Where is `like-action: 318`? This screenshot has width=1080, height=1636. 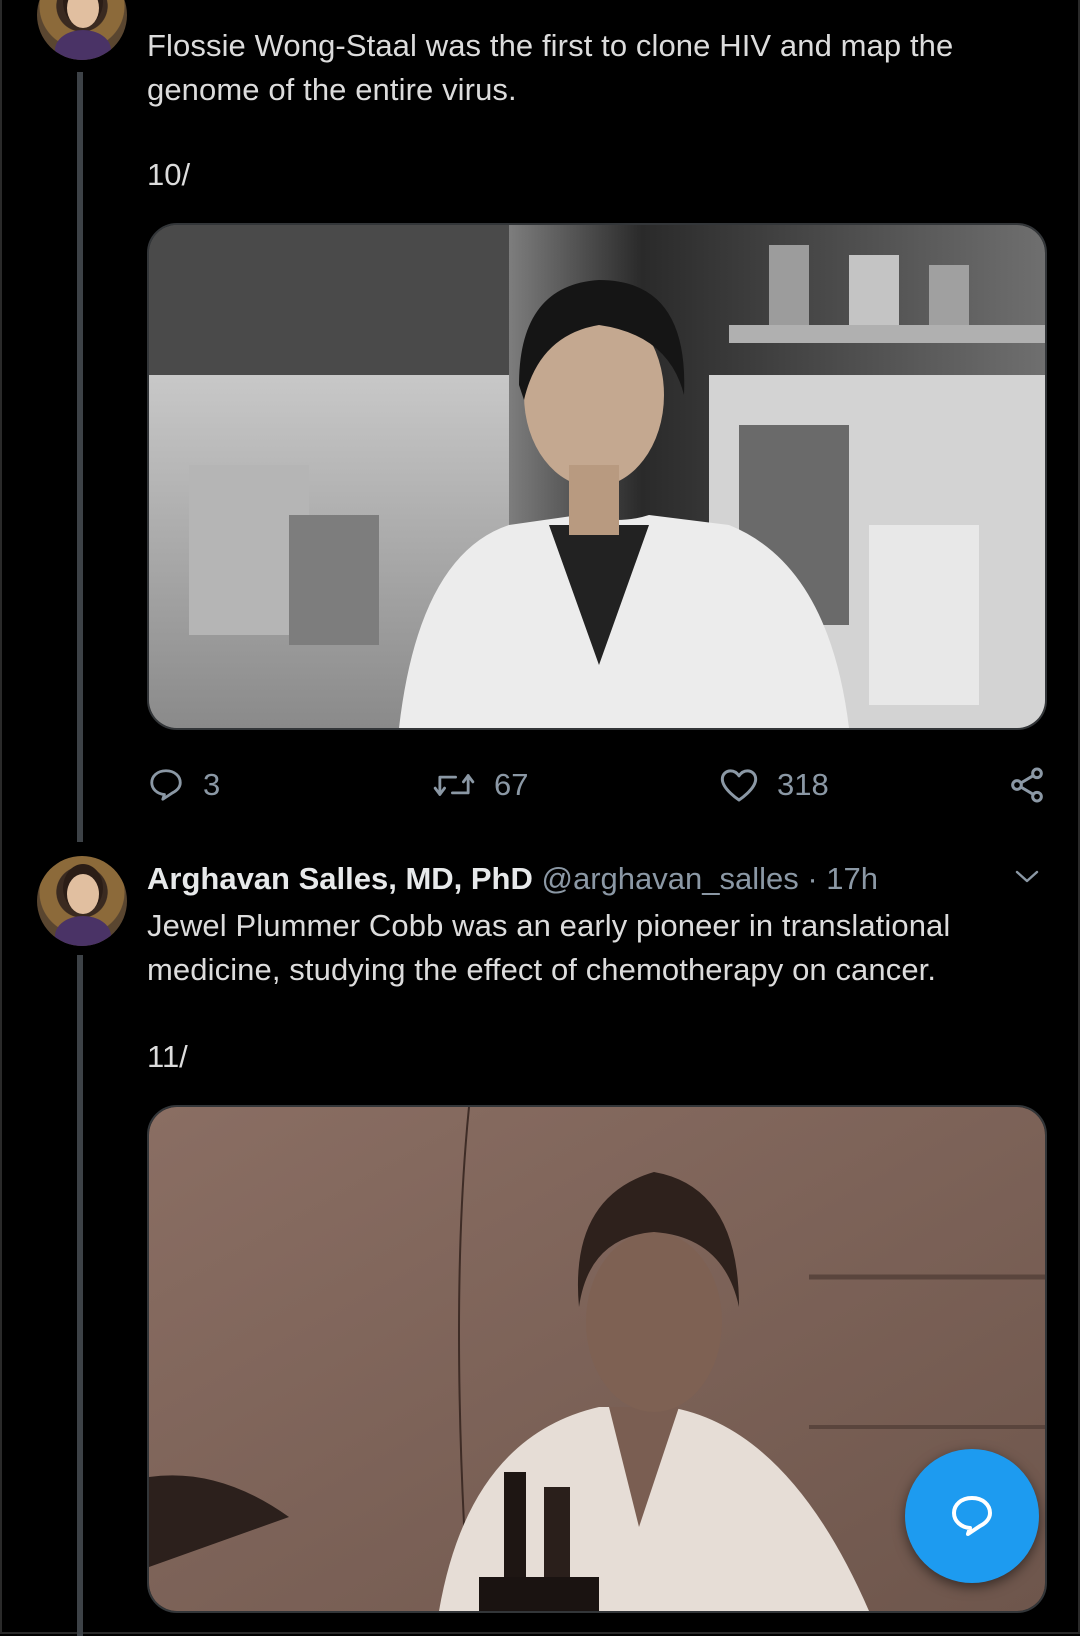
like-action: 318 is located at coordinates (774, 785).